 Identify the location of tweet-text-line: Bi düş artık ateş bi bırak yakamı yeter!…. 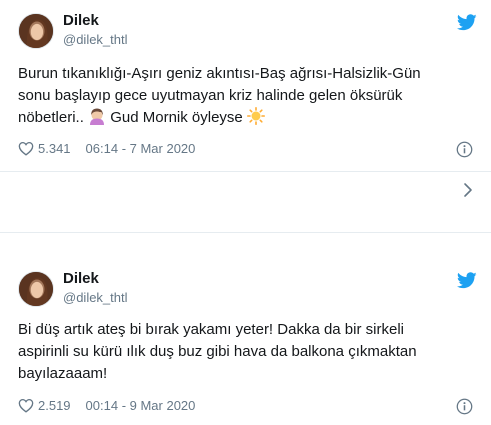
(211, 329).